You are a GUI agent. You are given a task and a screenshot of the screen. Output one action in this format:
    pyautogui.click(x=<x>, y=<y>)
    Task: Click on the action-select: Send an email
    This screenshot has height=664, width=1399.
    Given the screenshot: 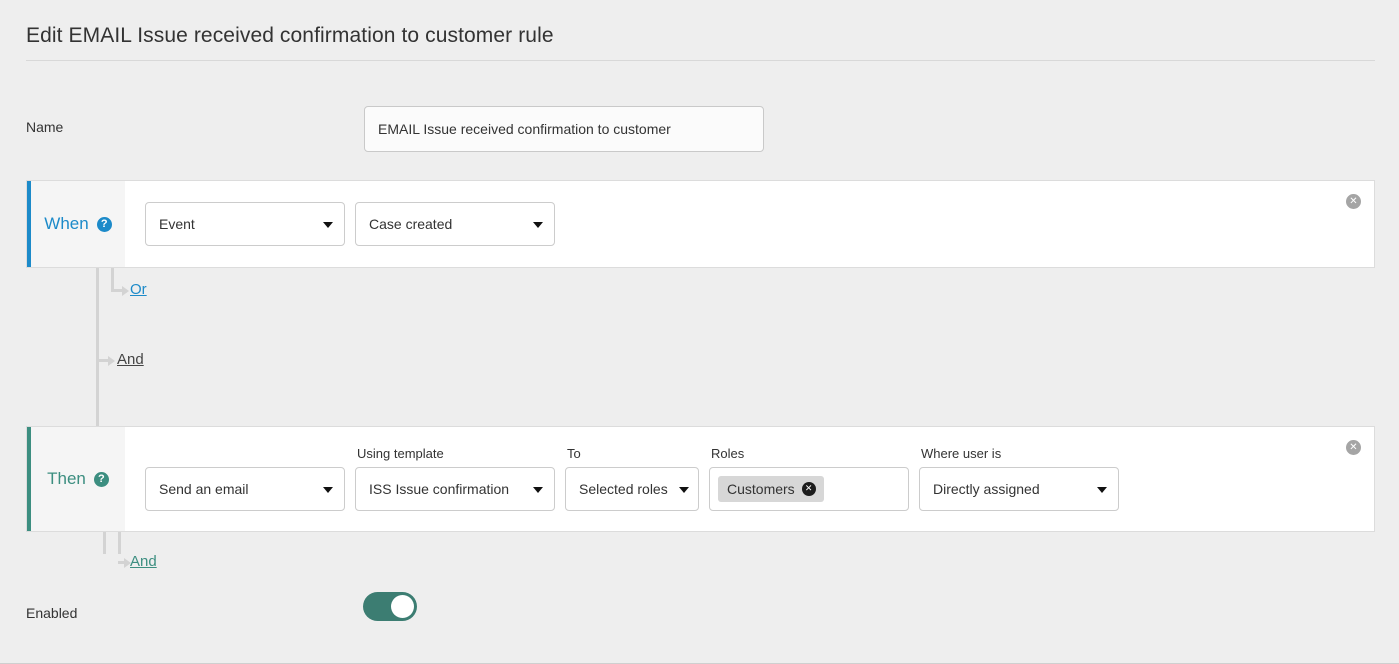 What is the action you would take?
    pyautogui.click(x=245, y=489)
    